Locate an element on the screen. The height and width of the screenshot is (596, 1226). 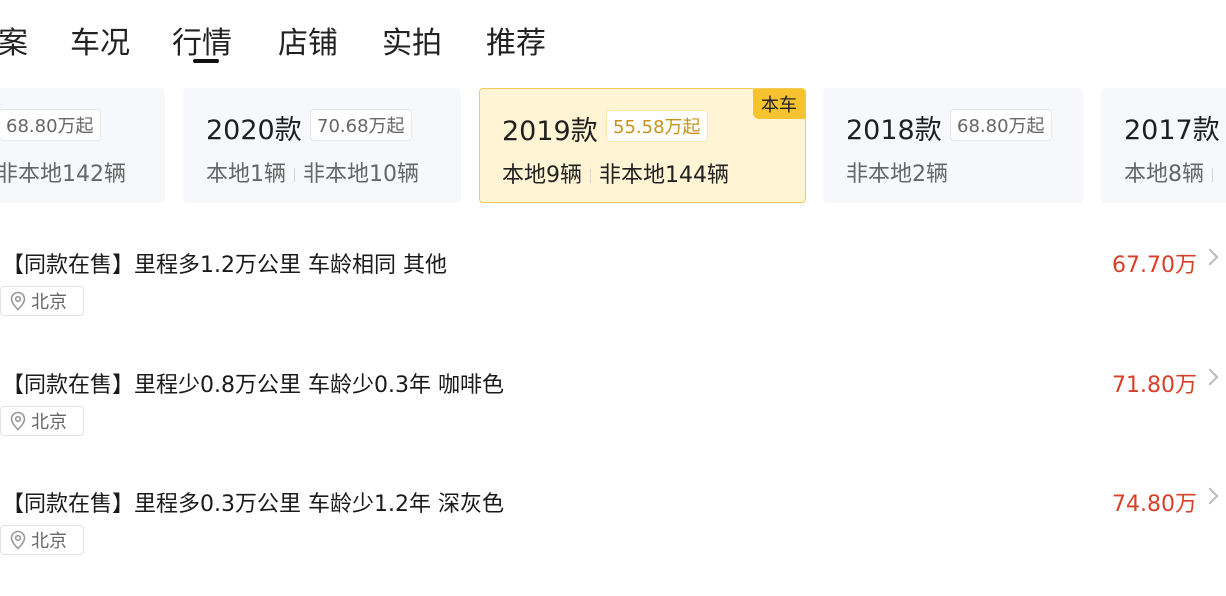
model-year: 2018款 is located at coordinates (894, 130).